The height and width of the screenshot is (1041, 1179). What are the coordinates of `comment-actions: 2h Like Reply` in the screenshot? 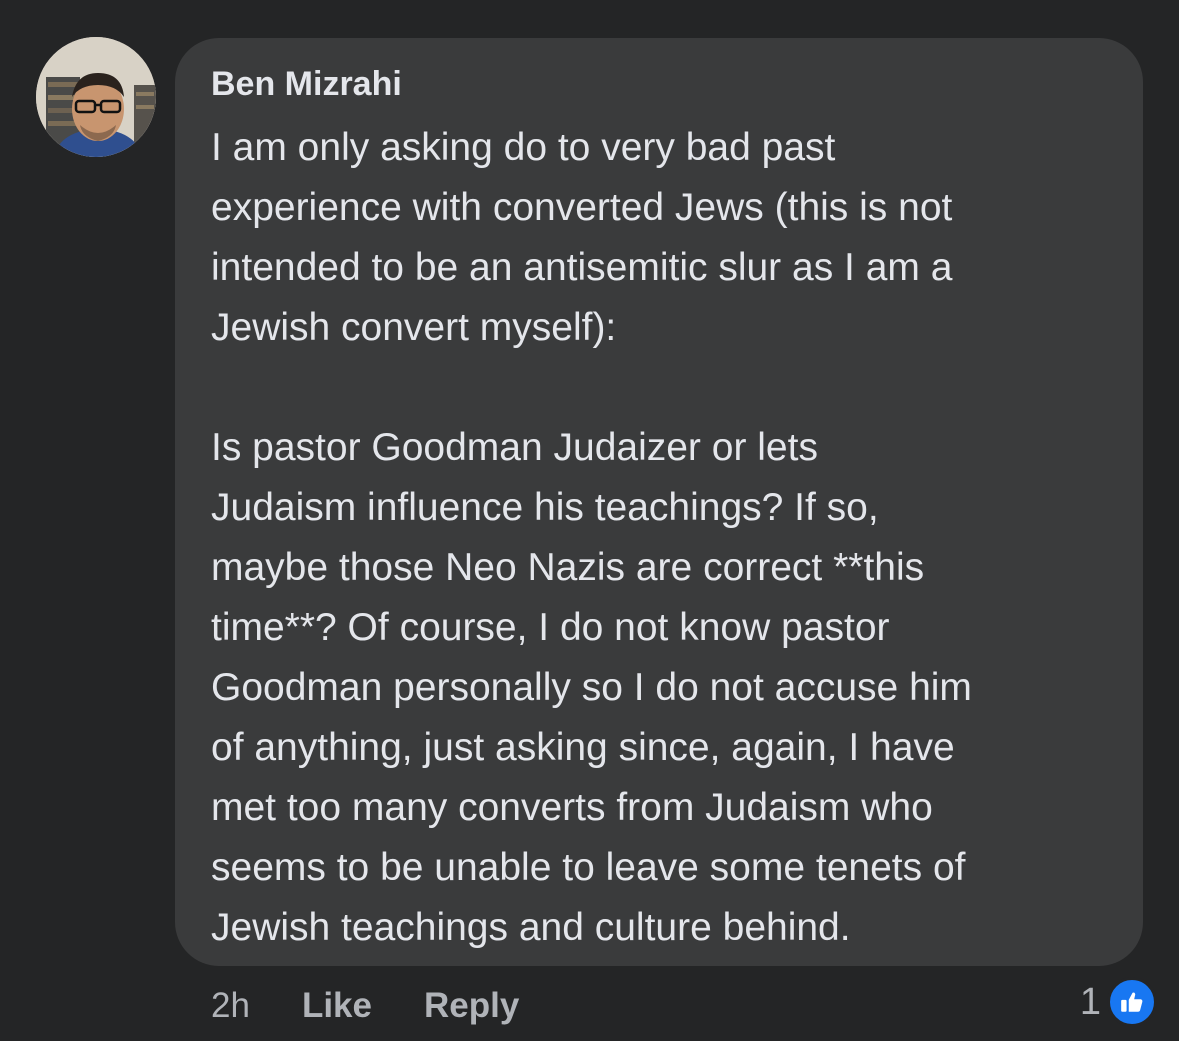 It's located at (365, 1006).